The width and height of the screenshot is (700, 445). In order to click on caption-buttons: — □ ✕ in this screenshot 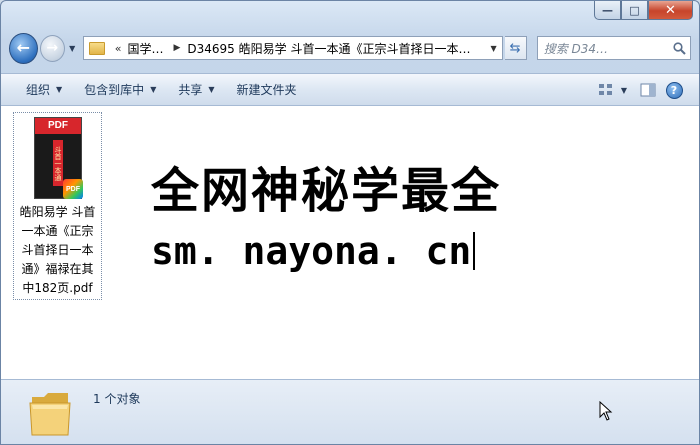, I will do `click(643, 10)`.